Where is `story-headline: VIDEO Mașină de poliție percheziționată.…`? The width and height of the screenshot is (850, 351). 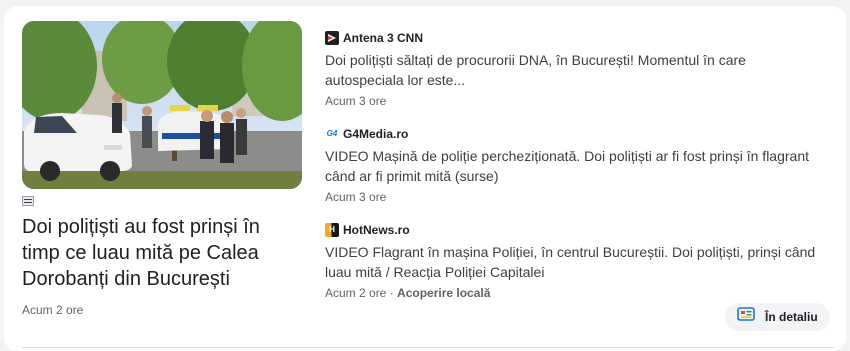 story-headline: VIDEO Mașină de poliție percheziționată.… is located at coordinates (575, 166).